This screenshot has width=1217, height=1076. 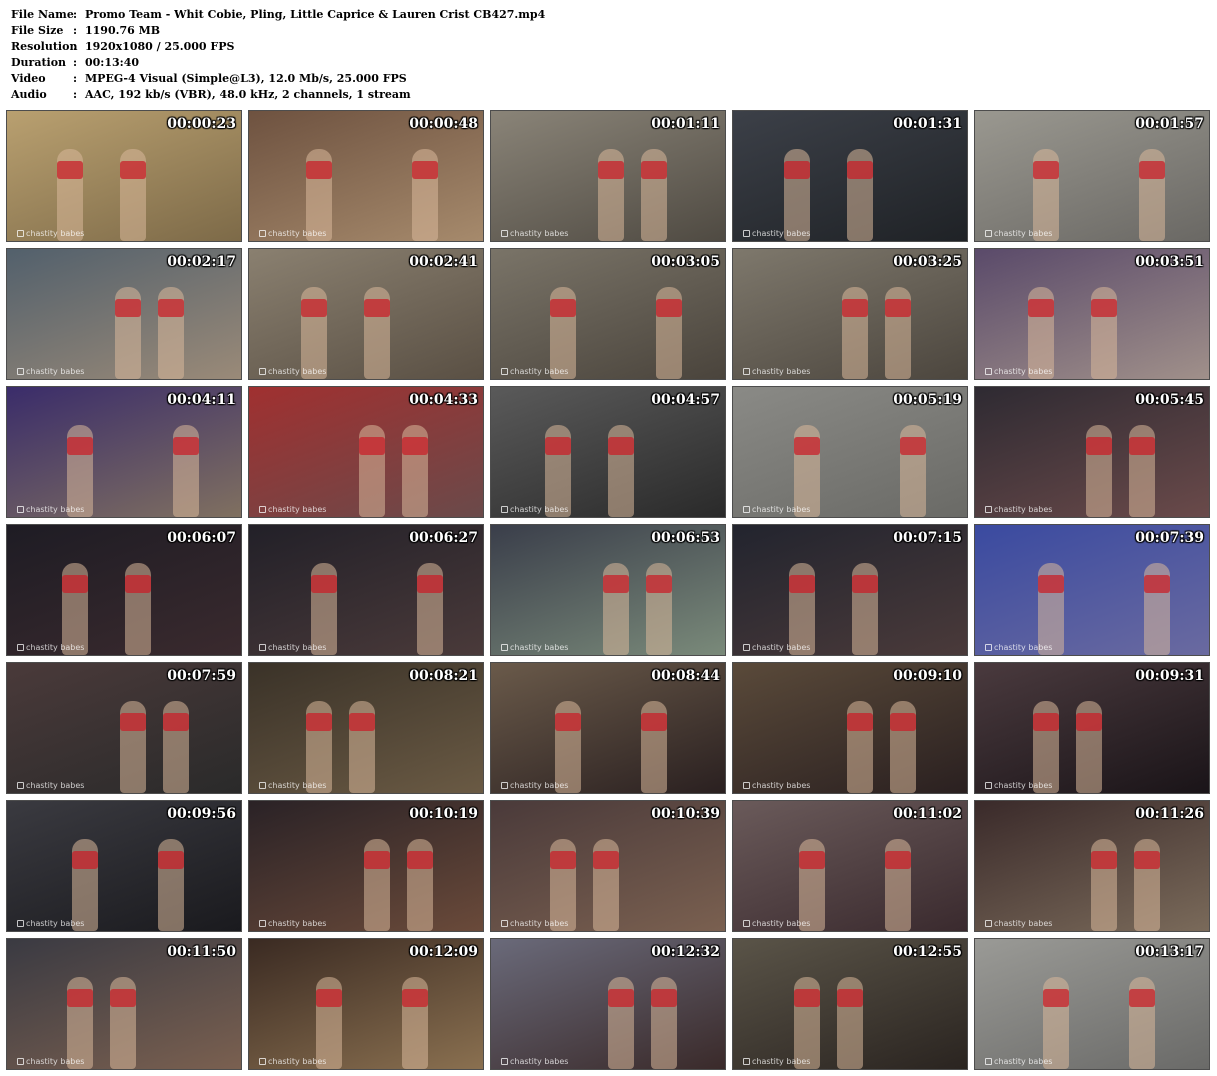 I want to click on video-thumbnail: 00:10:19 chastity babes, so click(x=366, y=866).